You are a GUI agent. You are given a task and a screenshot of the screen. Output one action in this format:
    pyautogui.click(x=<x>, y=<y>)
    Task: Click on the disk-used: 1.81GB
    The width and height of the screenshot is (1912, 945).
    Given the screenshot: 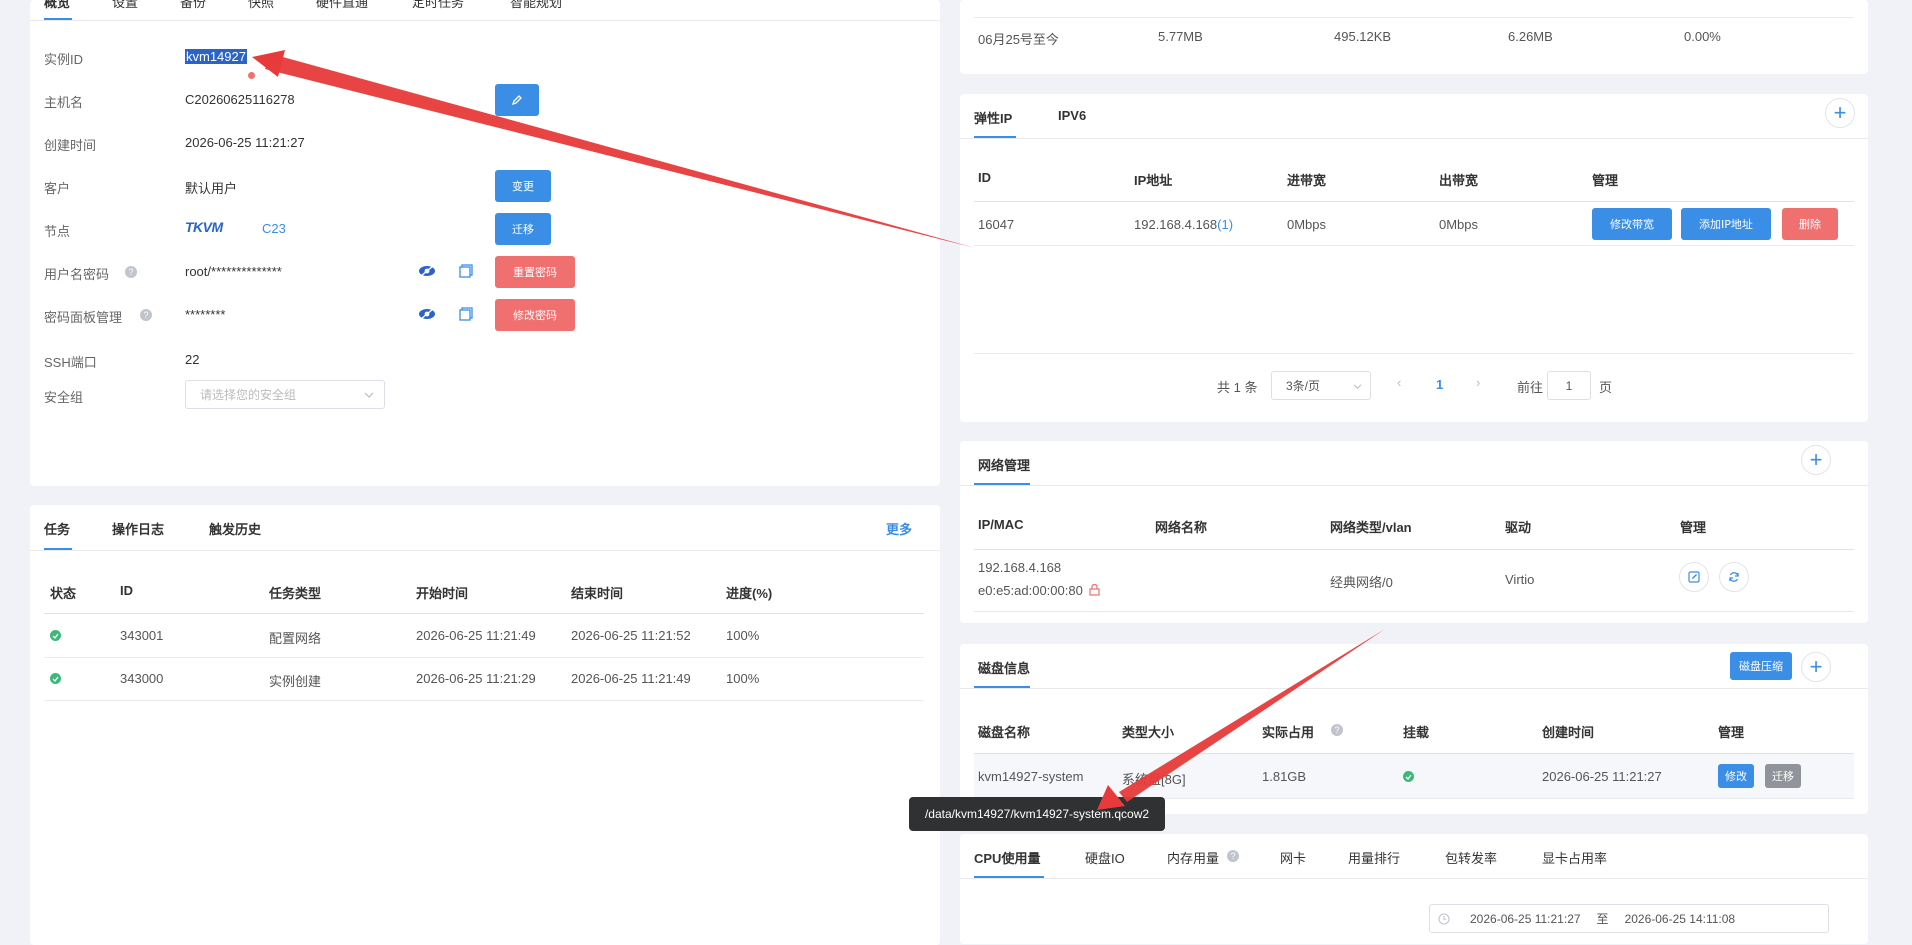 What is the action you would take?
    pyautogui.click(x=1284, y=776)
    